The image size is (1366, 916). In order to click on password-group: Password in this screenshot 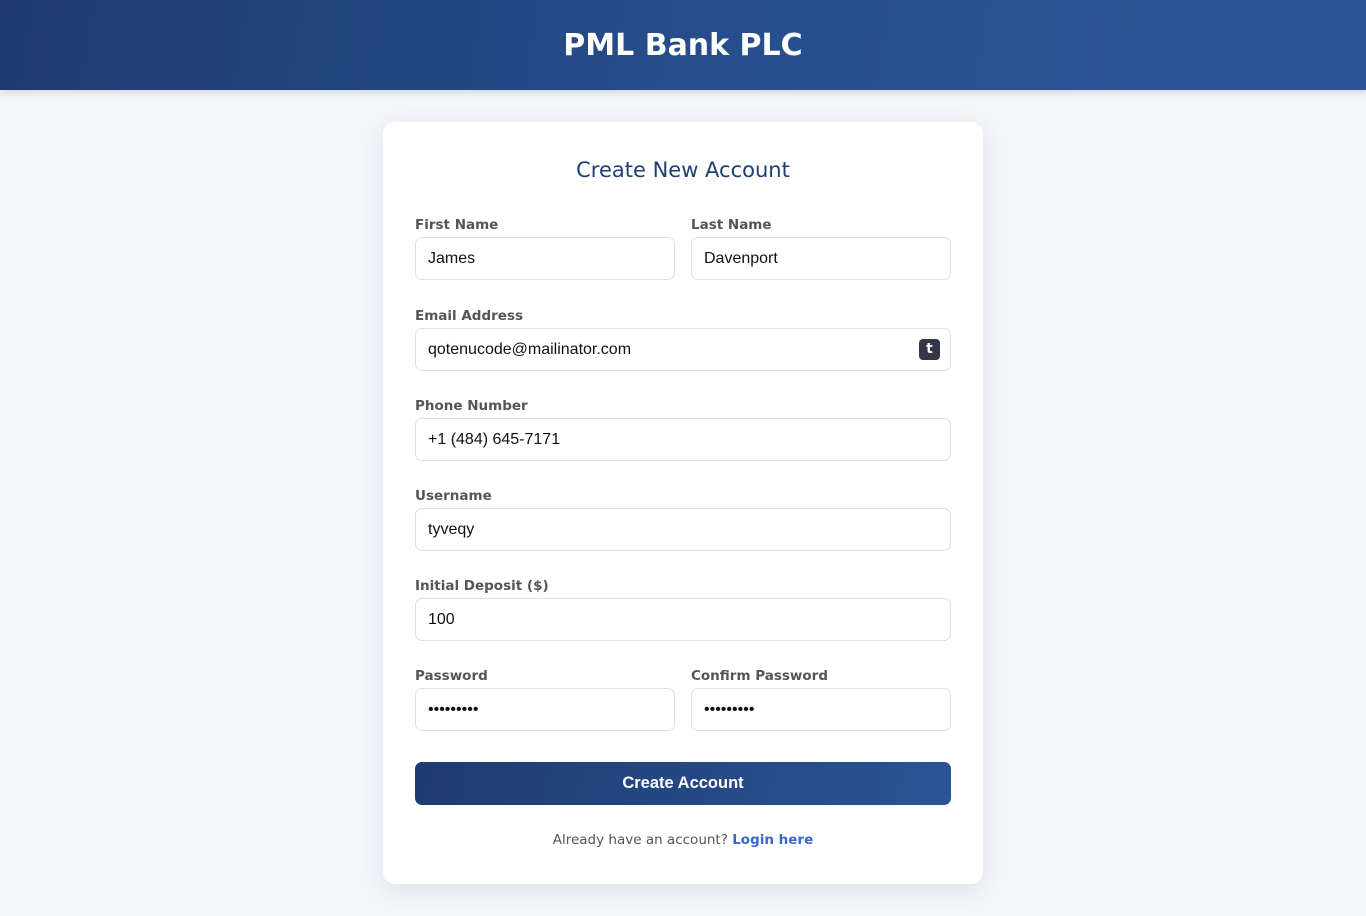, I will do `click(545, 698)`.